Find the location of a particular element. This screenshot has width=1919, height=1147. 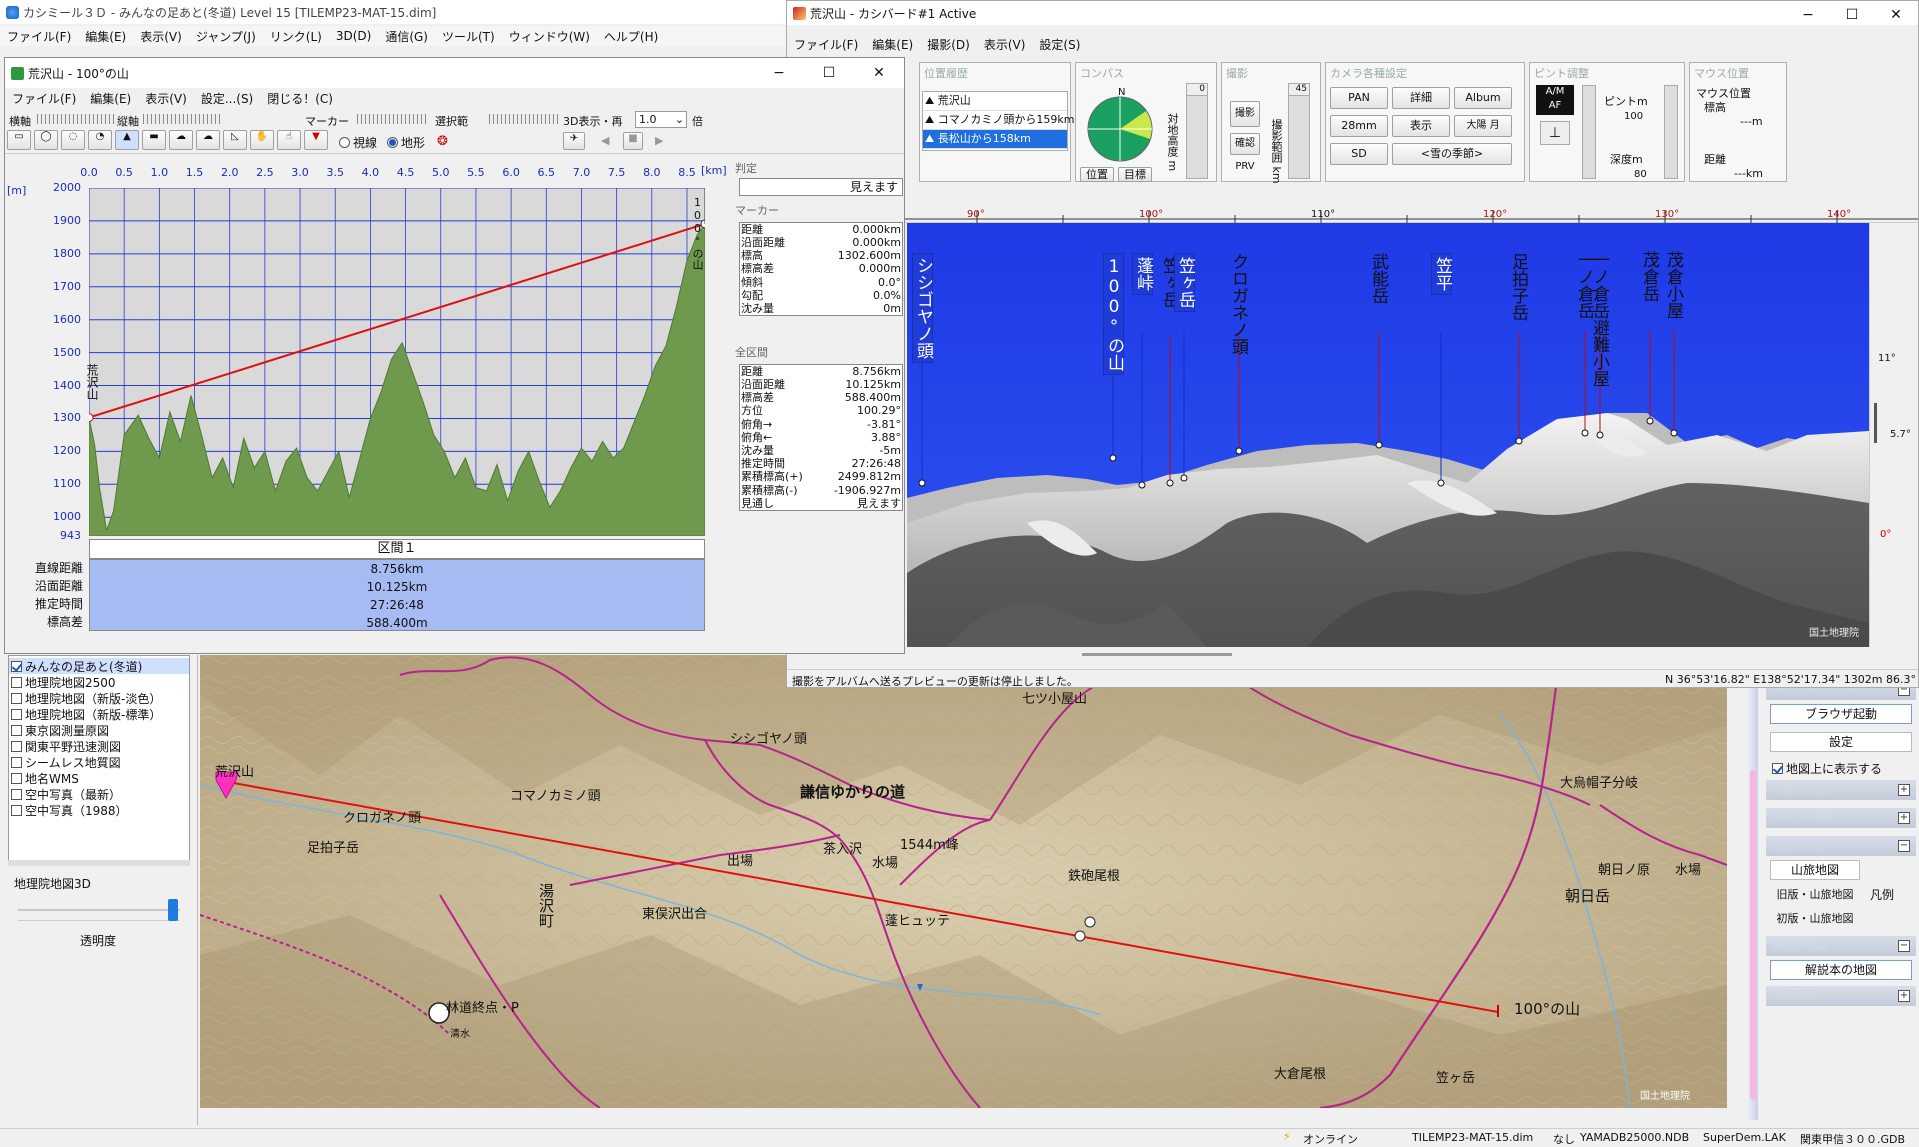

main-menu-item: ファイル(F) is located at coordinates (39, 36).